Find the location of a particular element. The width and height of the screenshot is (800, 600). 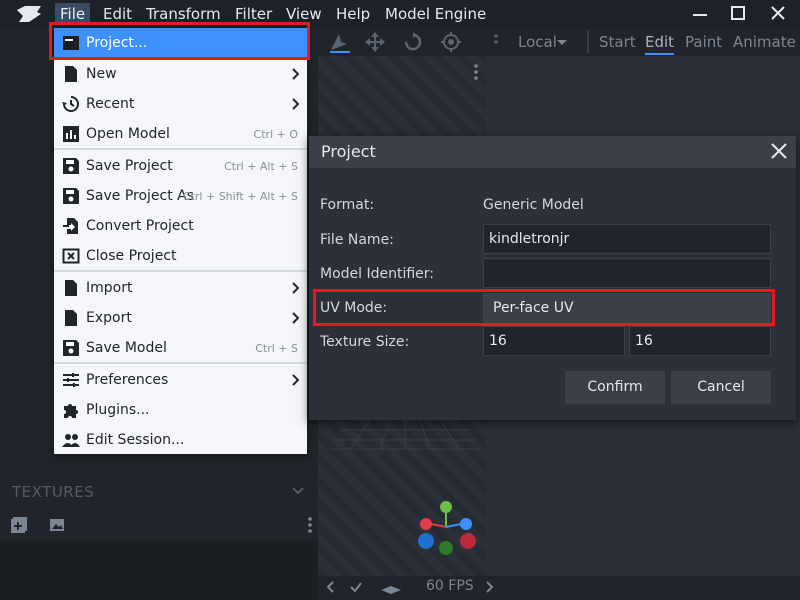

left-panel-footer is located at coordinates (159, 570).